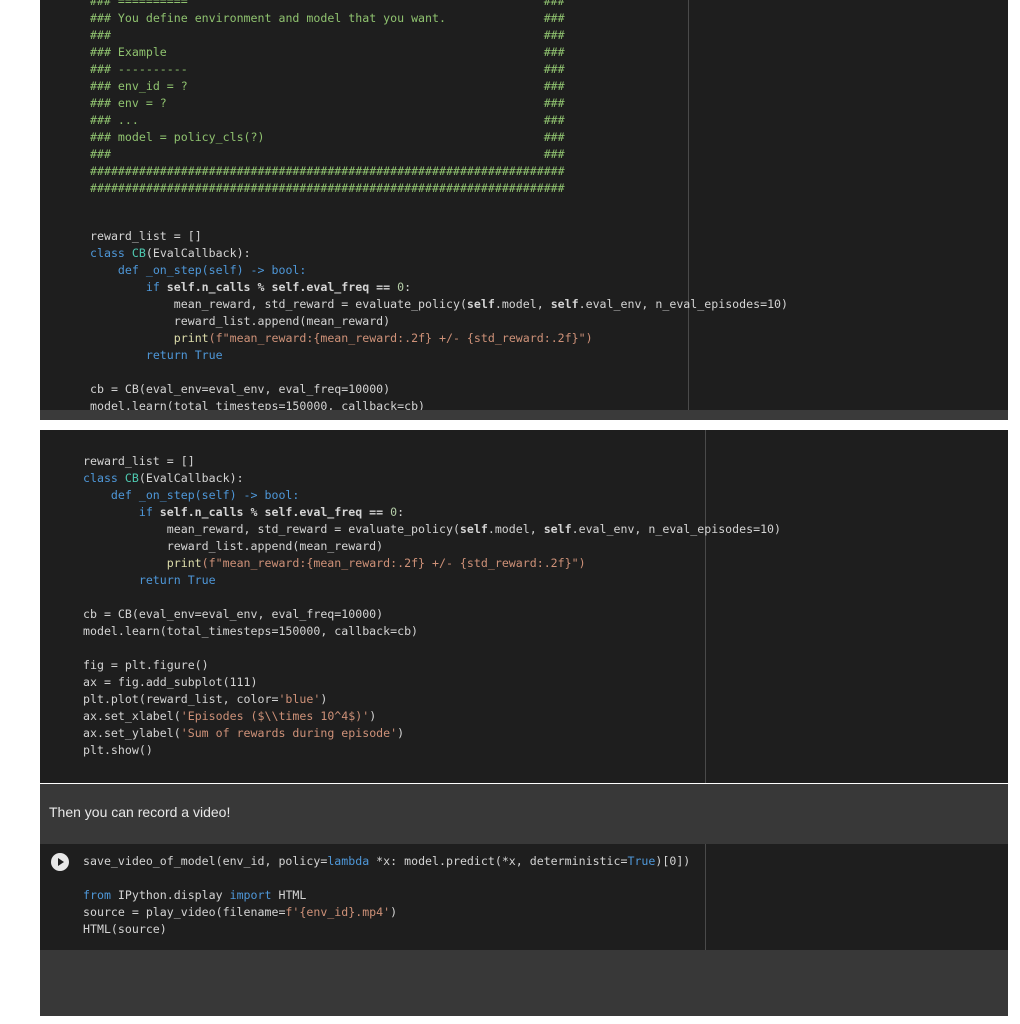 The width and height of the screenshot is (1020, 1024). I want to click on cell-divider, so click(524, 415).